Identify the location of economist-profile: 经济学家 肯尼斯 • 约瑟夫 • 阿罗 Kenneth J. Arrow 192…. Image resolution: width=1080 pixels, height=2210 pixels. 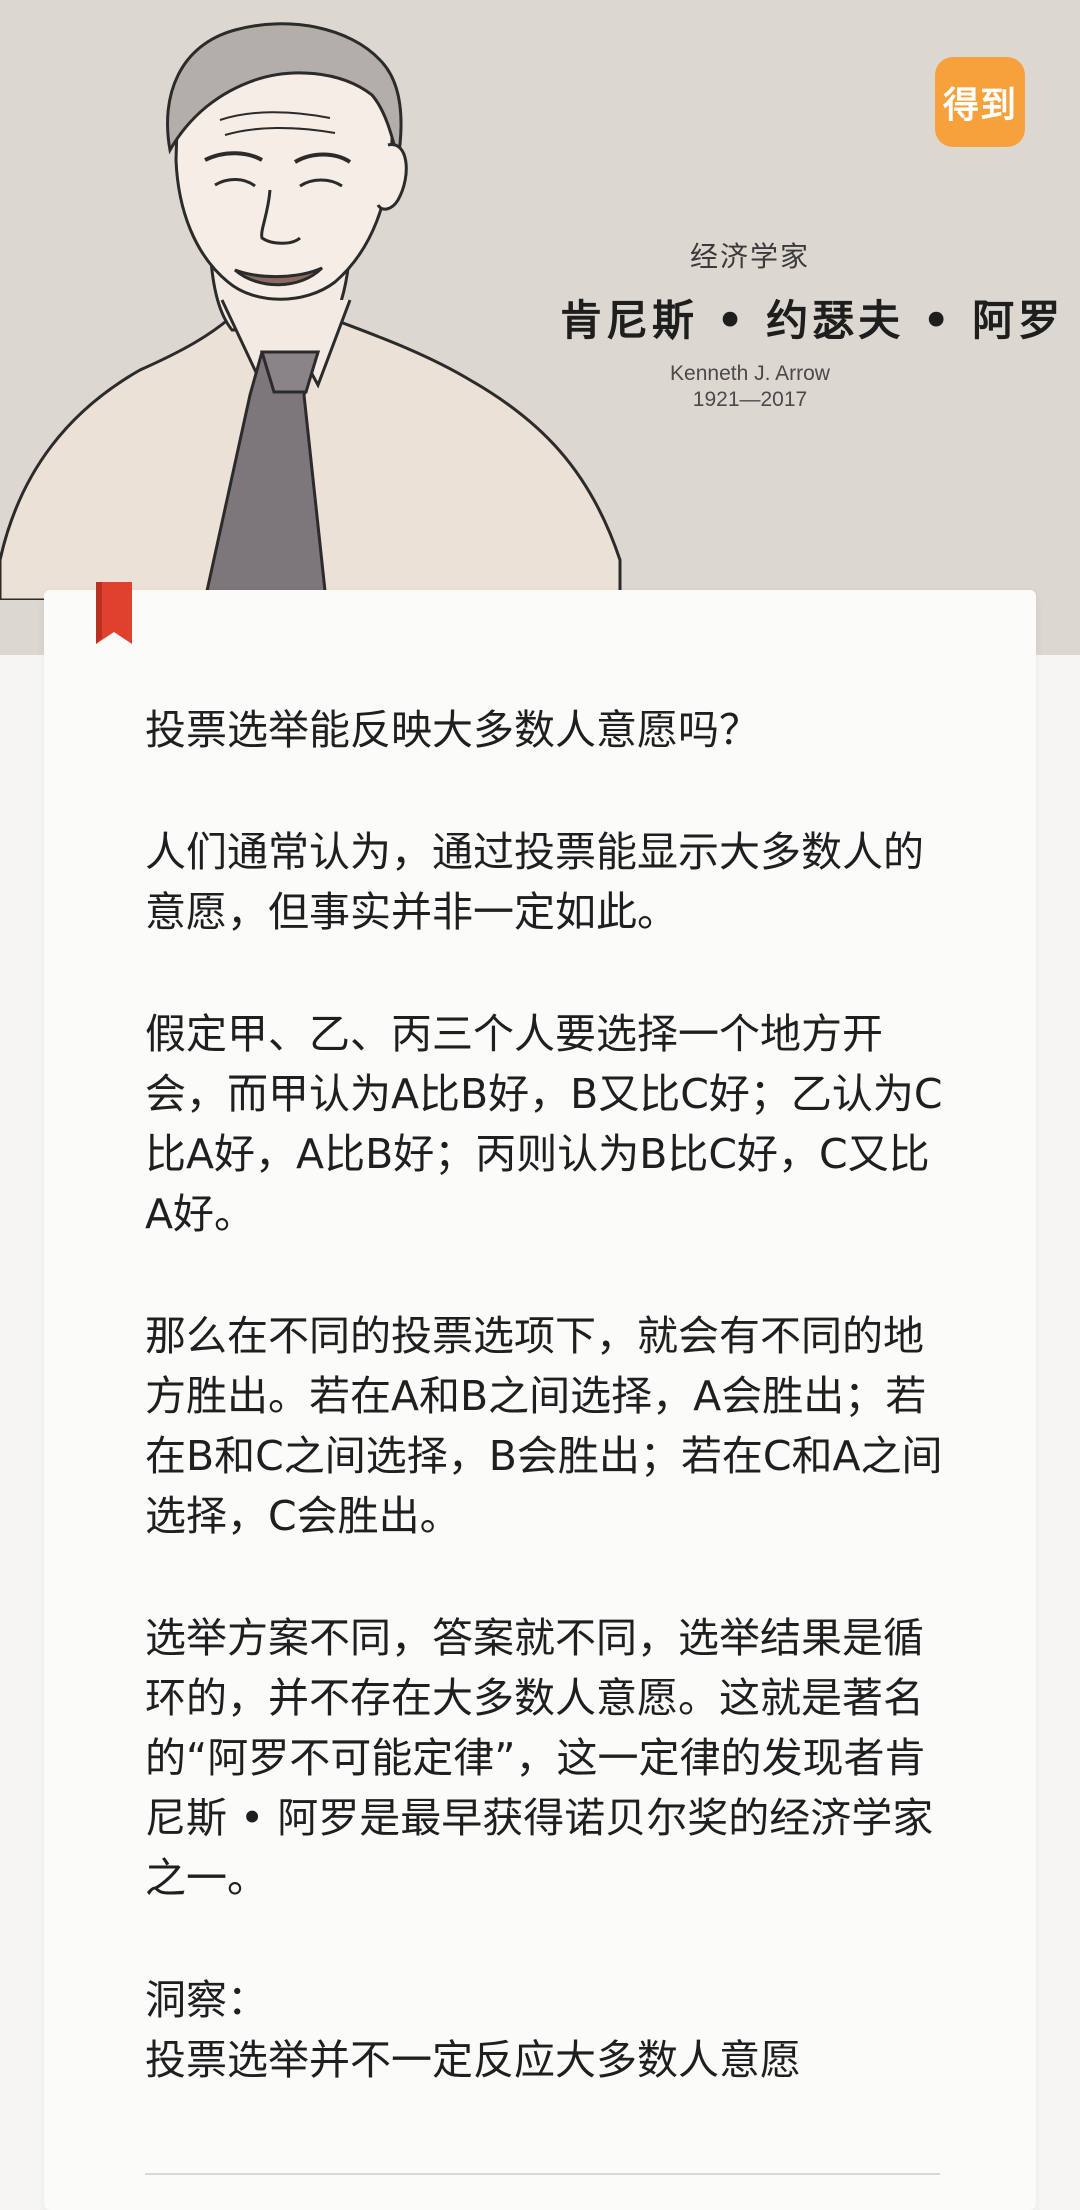
(812, 323).